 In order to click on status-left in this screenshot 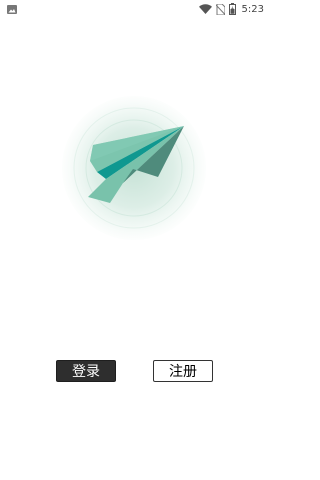, I will do `click(12, 9)`.